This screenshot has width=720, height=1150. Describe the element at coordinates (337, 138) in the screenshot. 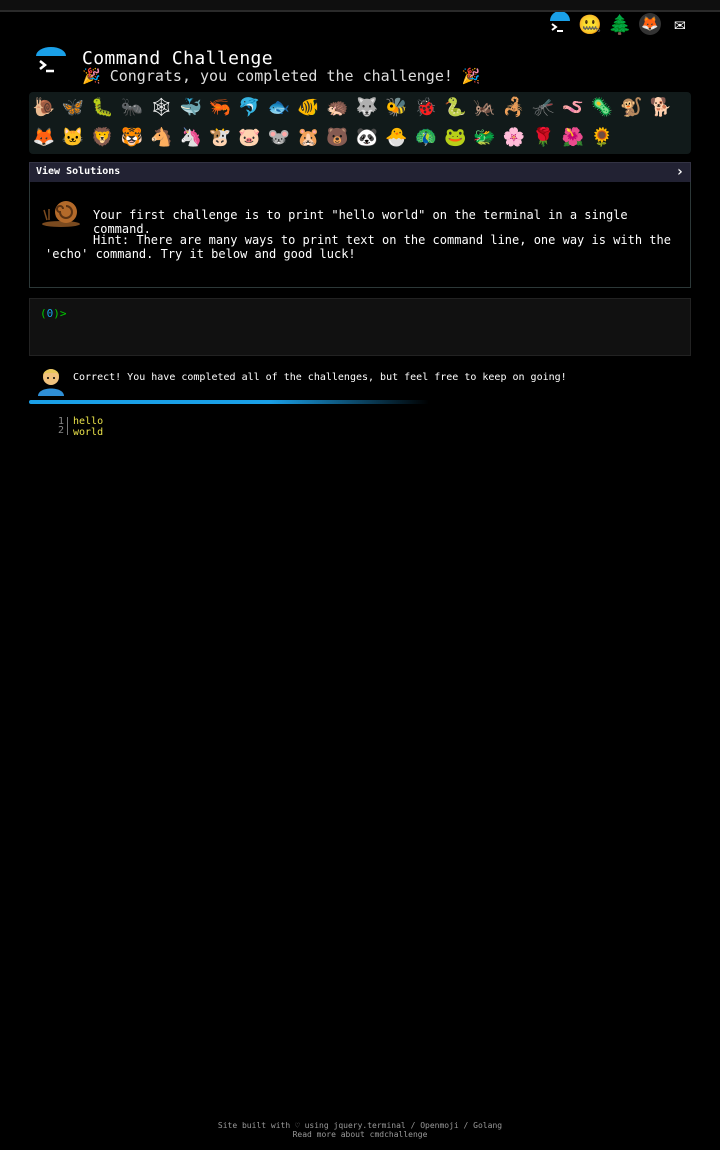

I see `bear-icon: 🐻` at that location.